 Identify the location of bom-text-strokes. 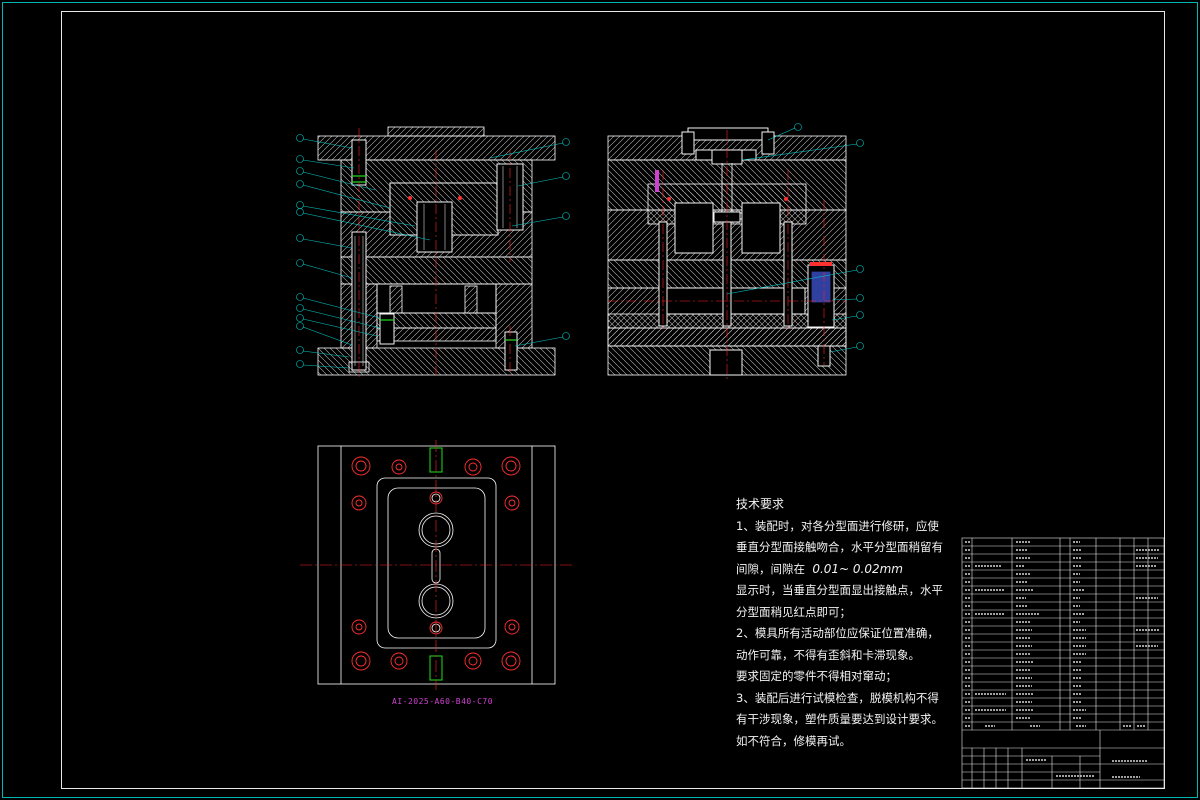
(1062, 659).